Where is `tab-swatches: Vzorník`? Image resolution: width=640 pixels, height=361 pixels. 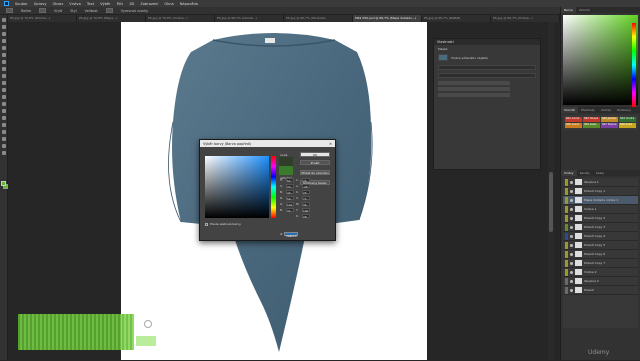
tab-swatches: Vzorník is located at coordinates (584, 10).